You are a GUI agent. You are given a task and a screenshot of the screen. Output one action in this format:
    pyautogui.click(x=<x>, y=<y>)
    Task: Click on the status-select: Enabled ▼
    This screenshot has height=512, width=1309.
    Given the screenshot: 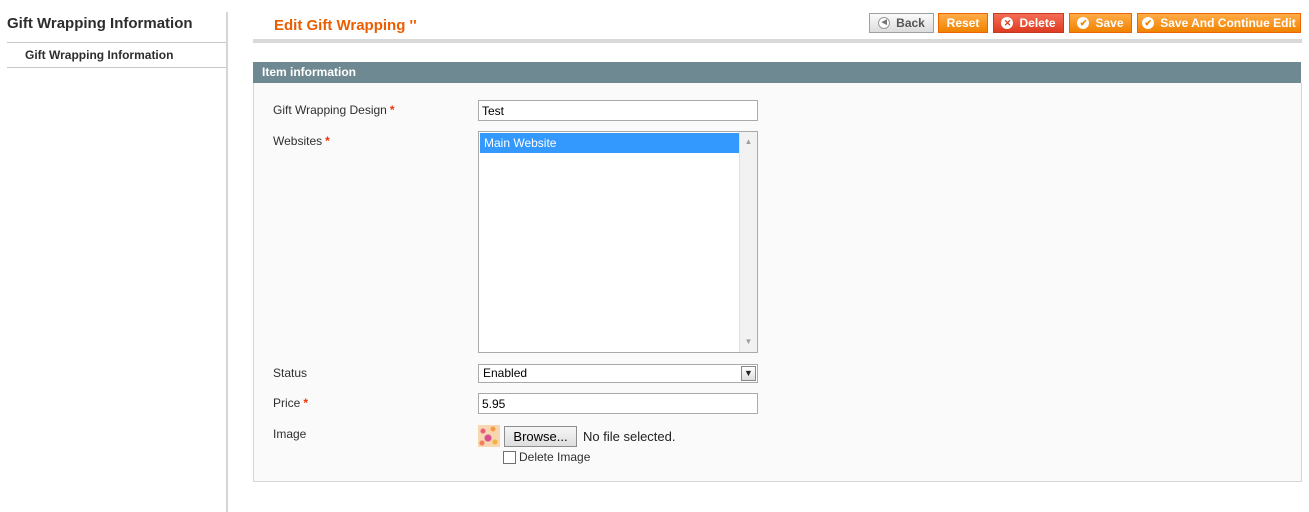 What is the action you would take?
    pyautogui.click(x=618, y=373)
    